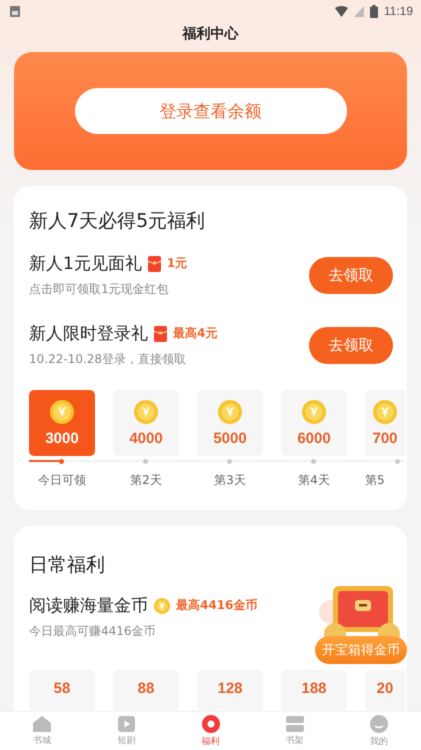 The height and width of the screenshot is (750, 421). I want to click on reading-reward-card: 188, so click(314, 690).